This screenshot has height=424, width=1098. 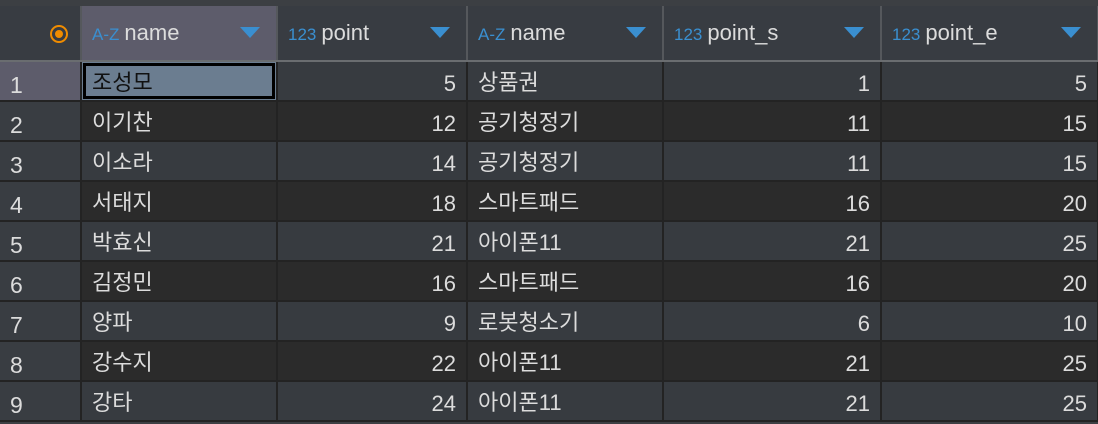 What do you see at coordinates (179, 81) in the screenshot?
I see `cell: 조성모` at bounding box center [179, 81].